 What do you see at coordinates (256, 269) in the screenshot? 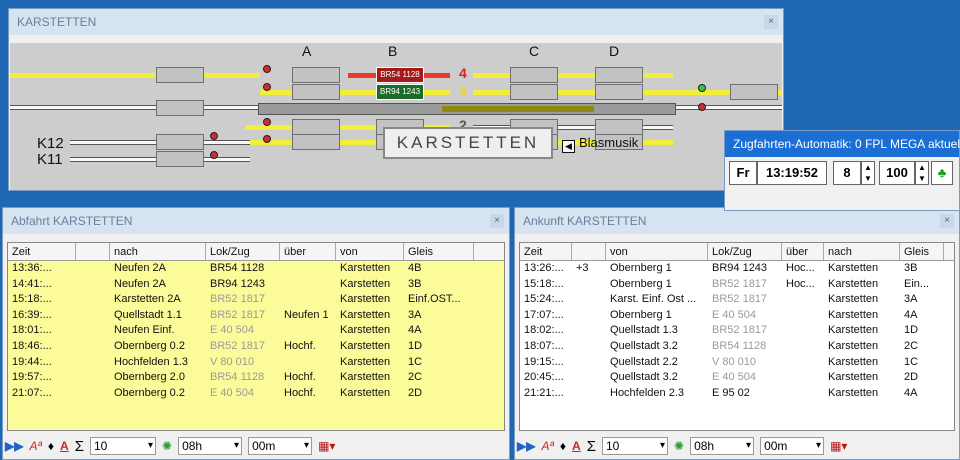
I see `table-row: 13:36:... Neufen 2A BR54 1128 Karstetten 4B` at bounding box center [256, 269].